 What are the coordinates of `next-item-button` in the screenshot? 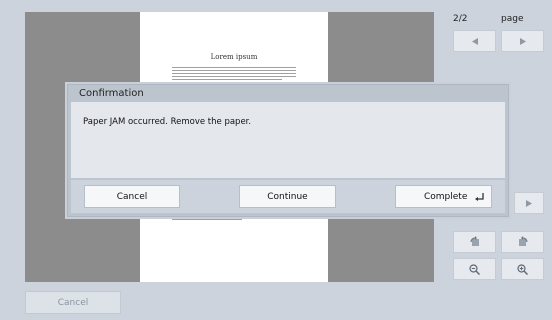 It's located at (529, 203).